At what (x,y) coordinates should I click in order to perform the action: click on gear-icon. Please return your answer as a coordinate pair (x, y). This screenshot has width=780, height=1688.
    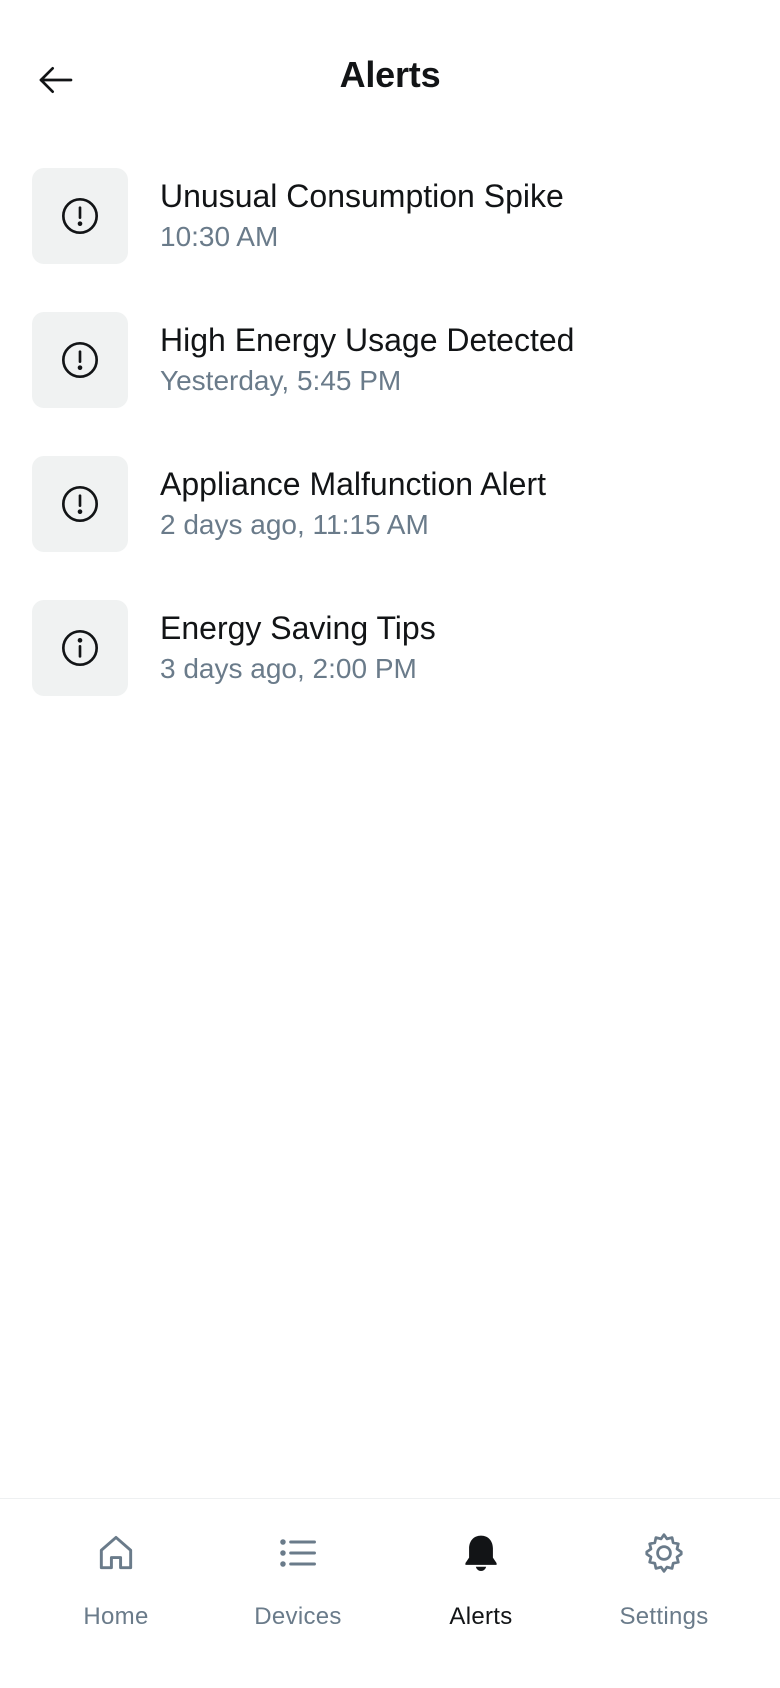
    Looking at the image, I should click on (664, 1553).